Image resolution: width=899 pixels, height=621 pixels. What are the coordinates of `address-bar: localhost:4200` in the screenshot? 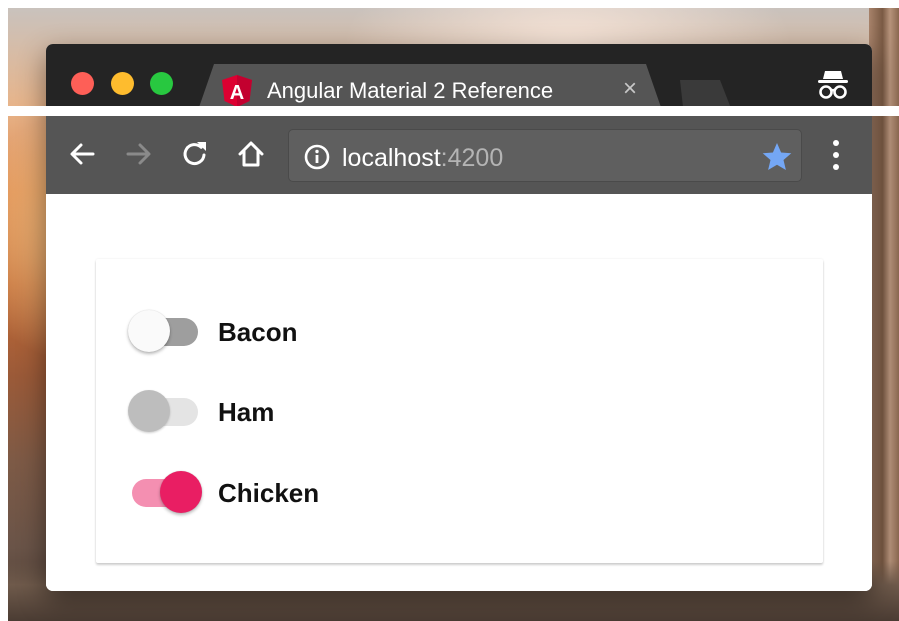 It's located at (545, 155).